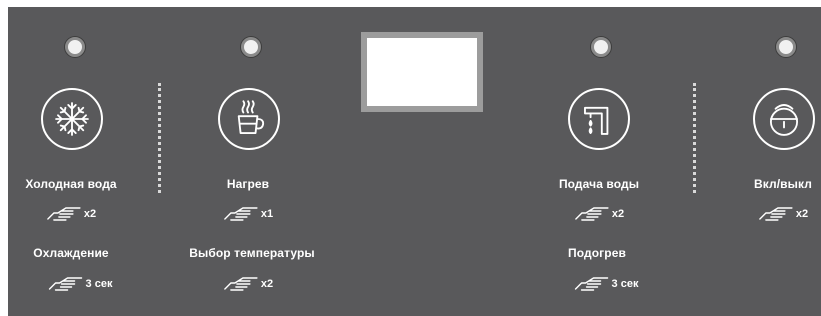 This screenshot has height=316, width=821. I want to click on temperature-select-label: Выбор температуры, so click(252, 253).